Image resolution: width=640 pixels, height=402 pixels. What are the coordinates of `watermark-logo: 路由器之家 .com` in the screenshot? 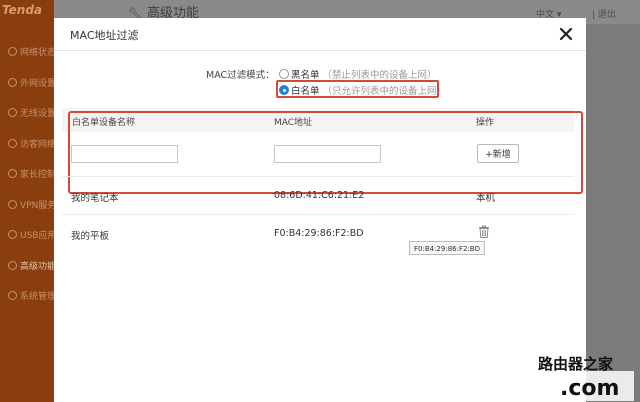 It's located at (584, 378).